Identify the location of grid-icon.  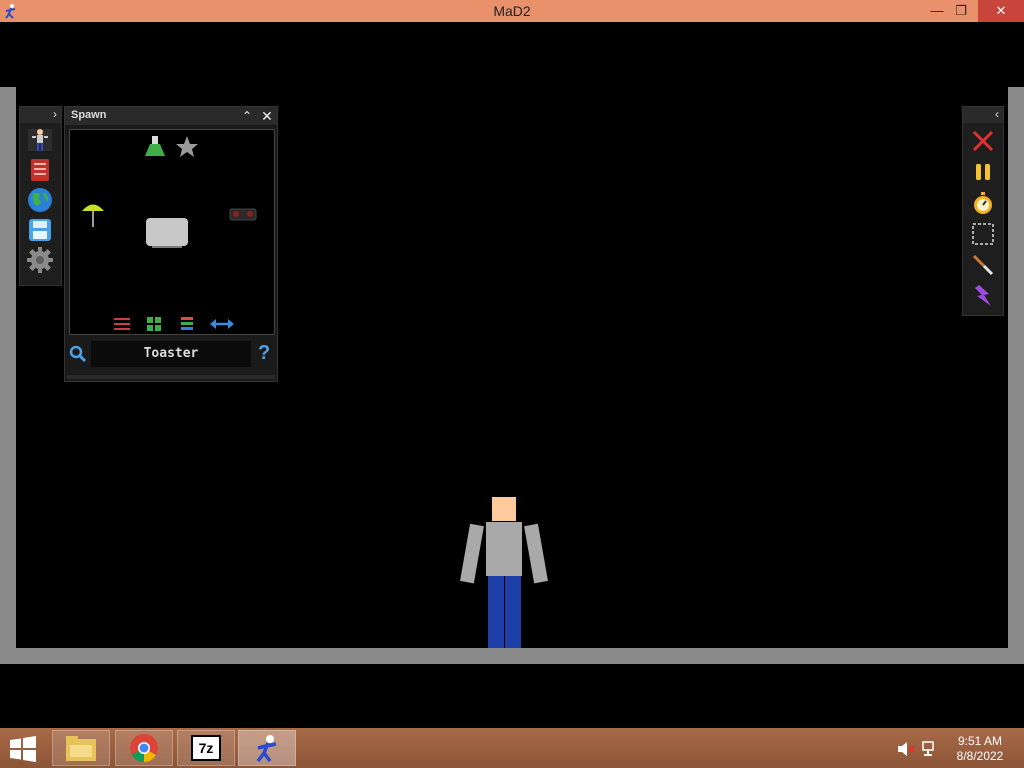
(154, 324).